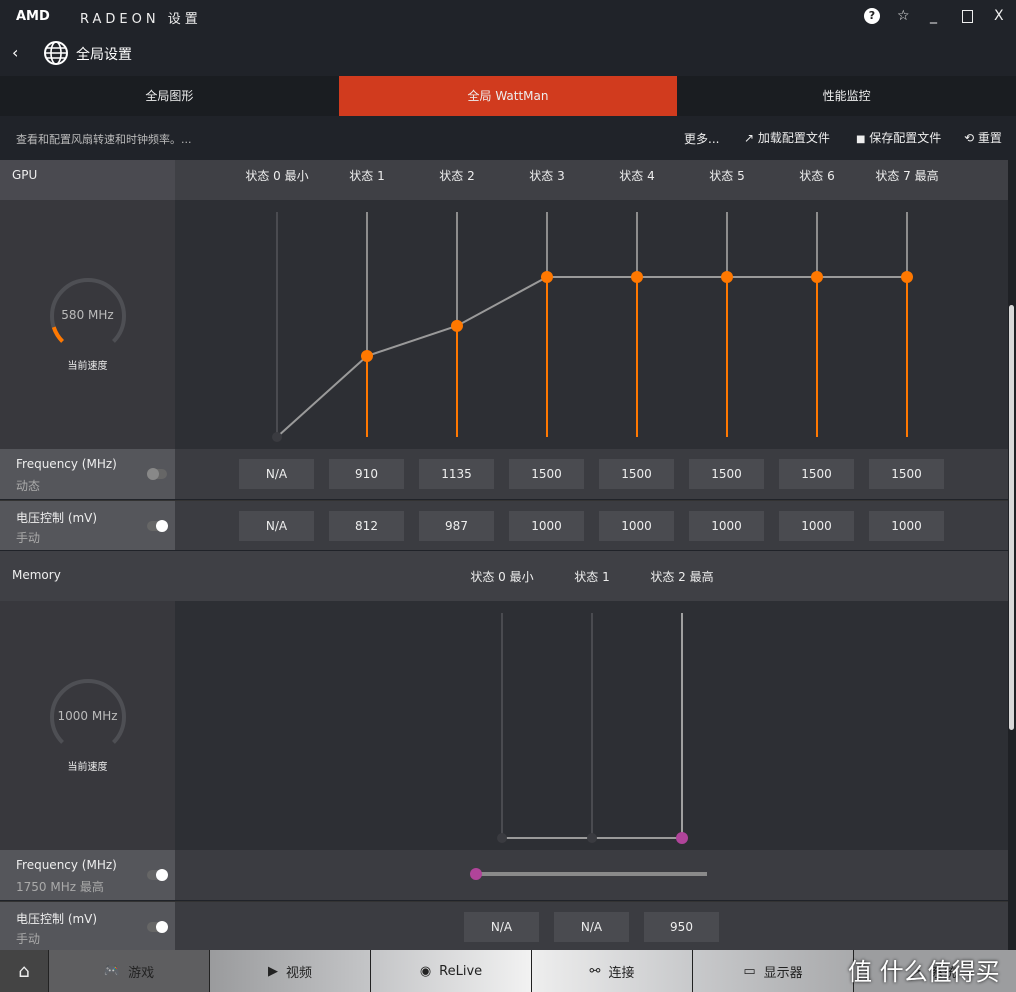 This screenshot has height=992, width=1016. I want to click on memory-voltage-input: 950, so click(681, 927).